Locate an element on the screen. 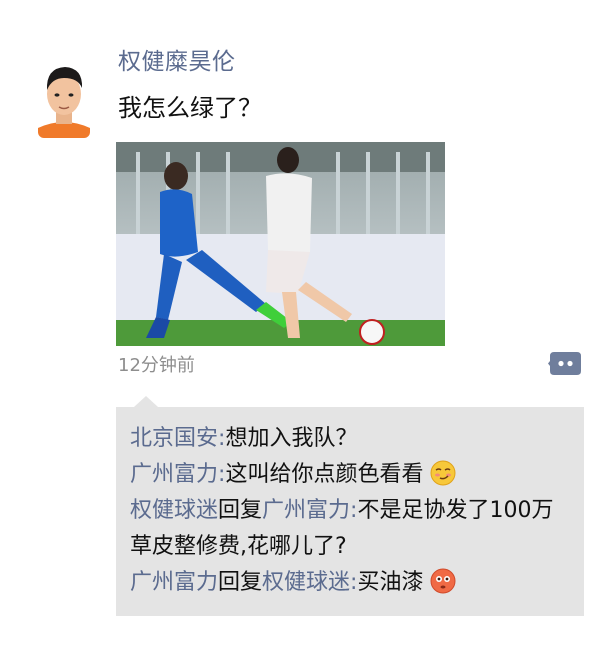 The width and height of the screenshot is (600, 660). comment-dots-icon is located at coordinates (564, 363).